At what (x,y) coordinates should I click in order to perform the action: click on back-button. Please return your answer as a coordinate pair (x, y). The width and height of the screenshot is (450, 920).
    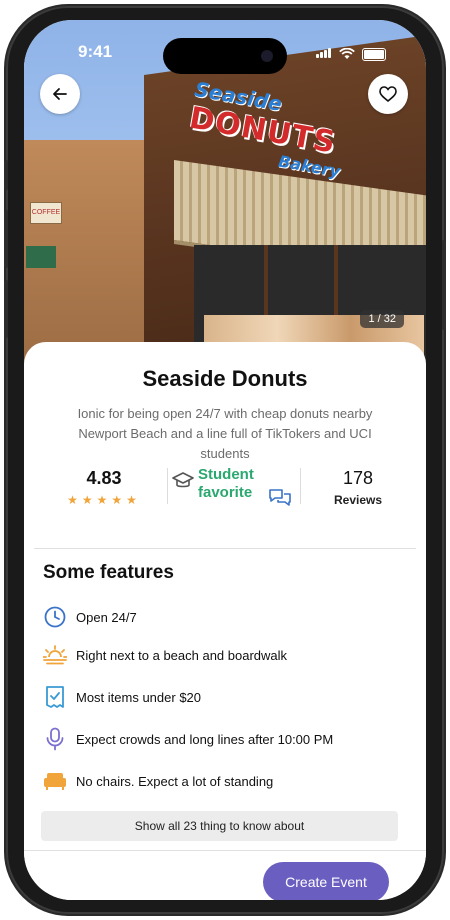
    Looking at the image, I should click on (60, 94).